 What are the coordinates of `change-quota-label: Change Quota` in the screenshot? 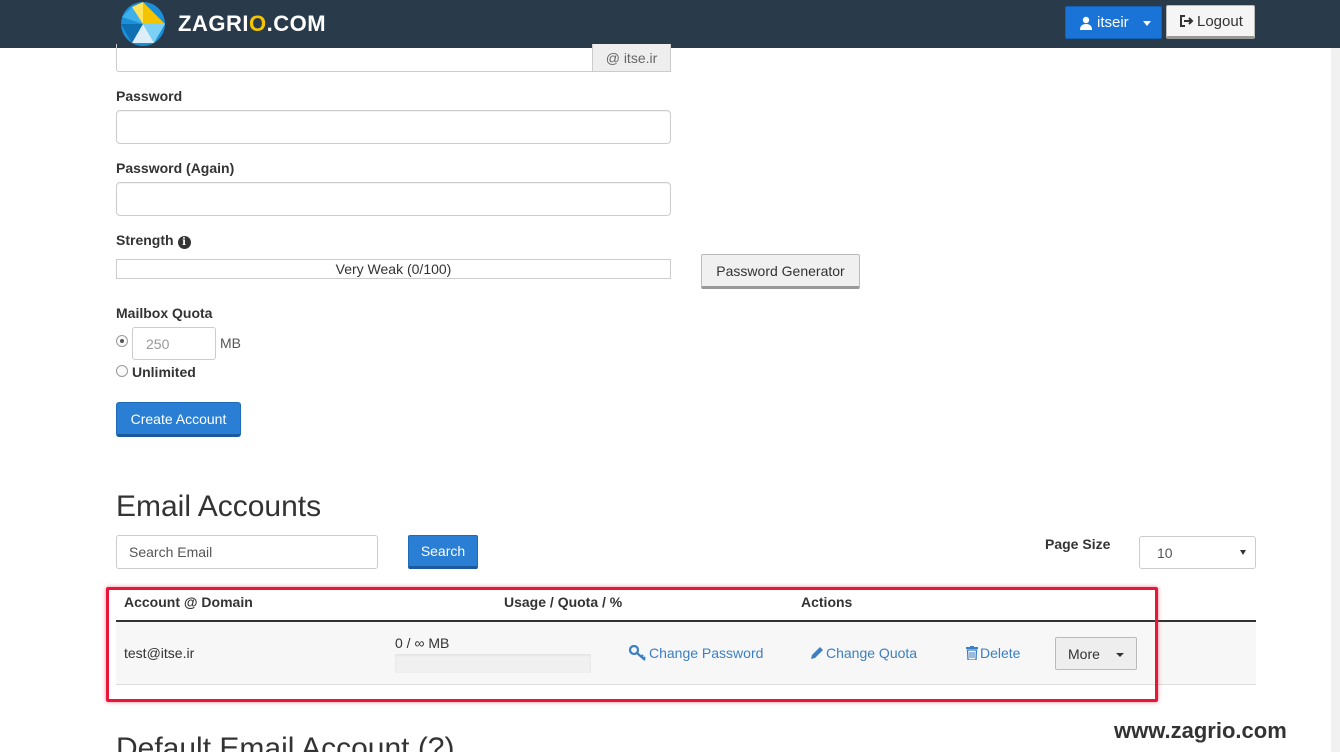 It's located at (872, 653).